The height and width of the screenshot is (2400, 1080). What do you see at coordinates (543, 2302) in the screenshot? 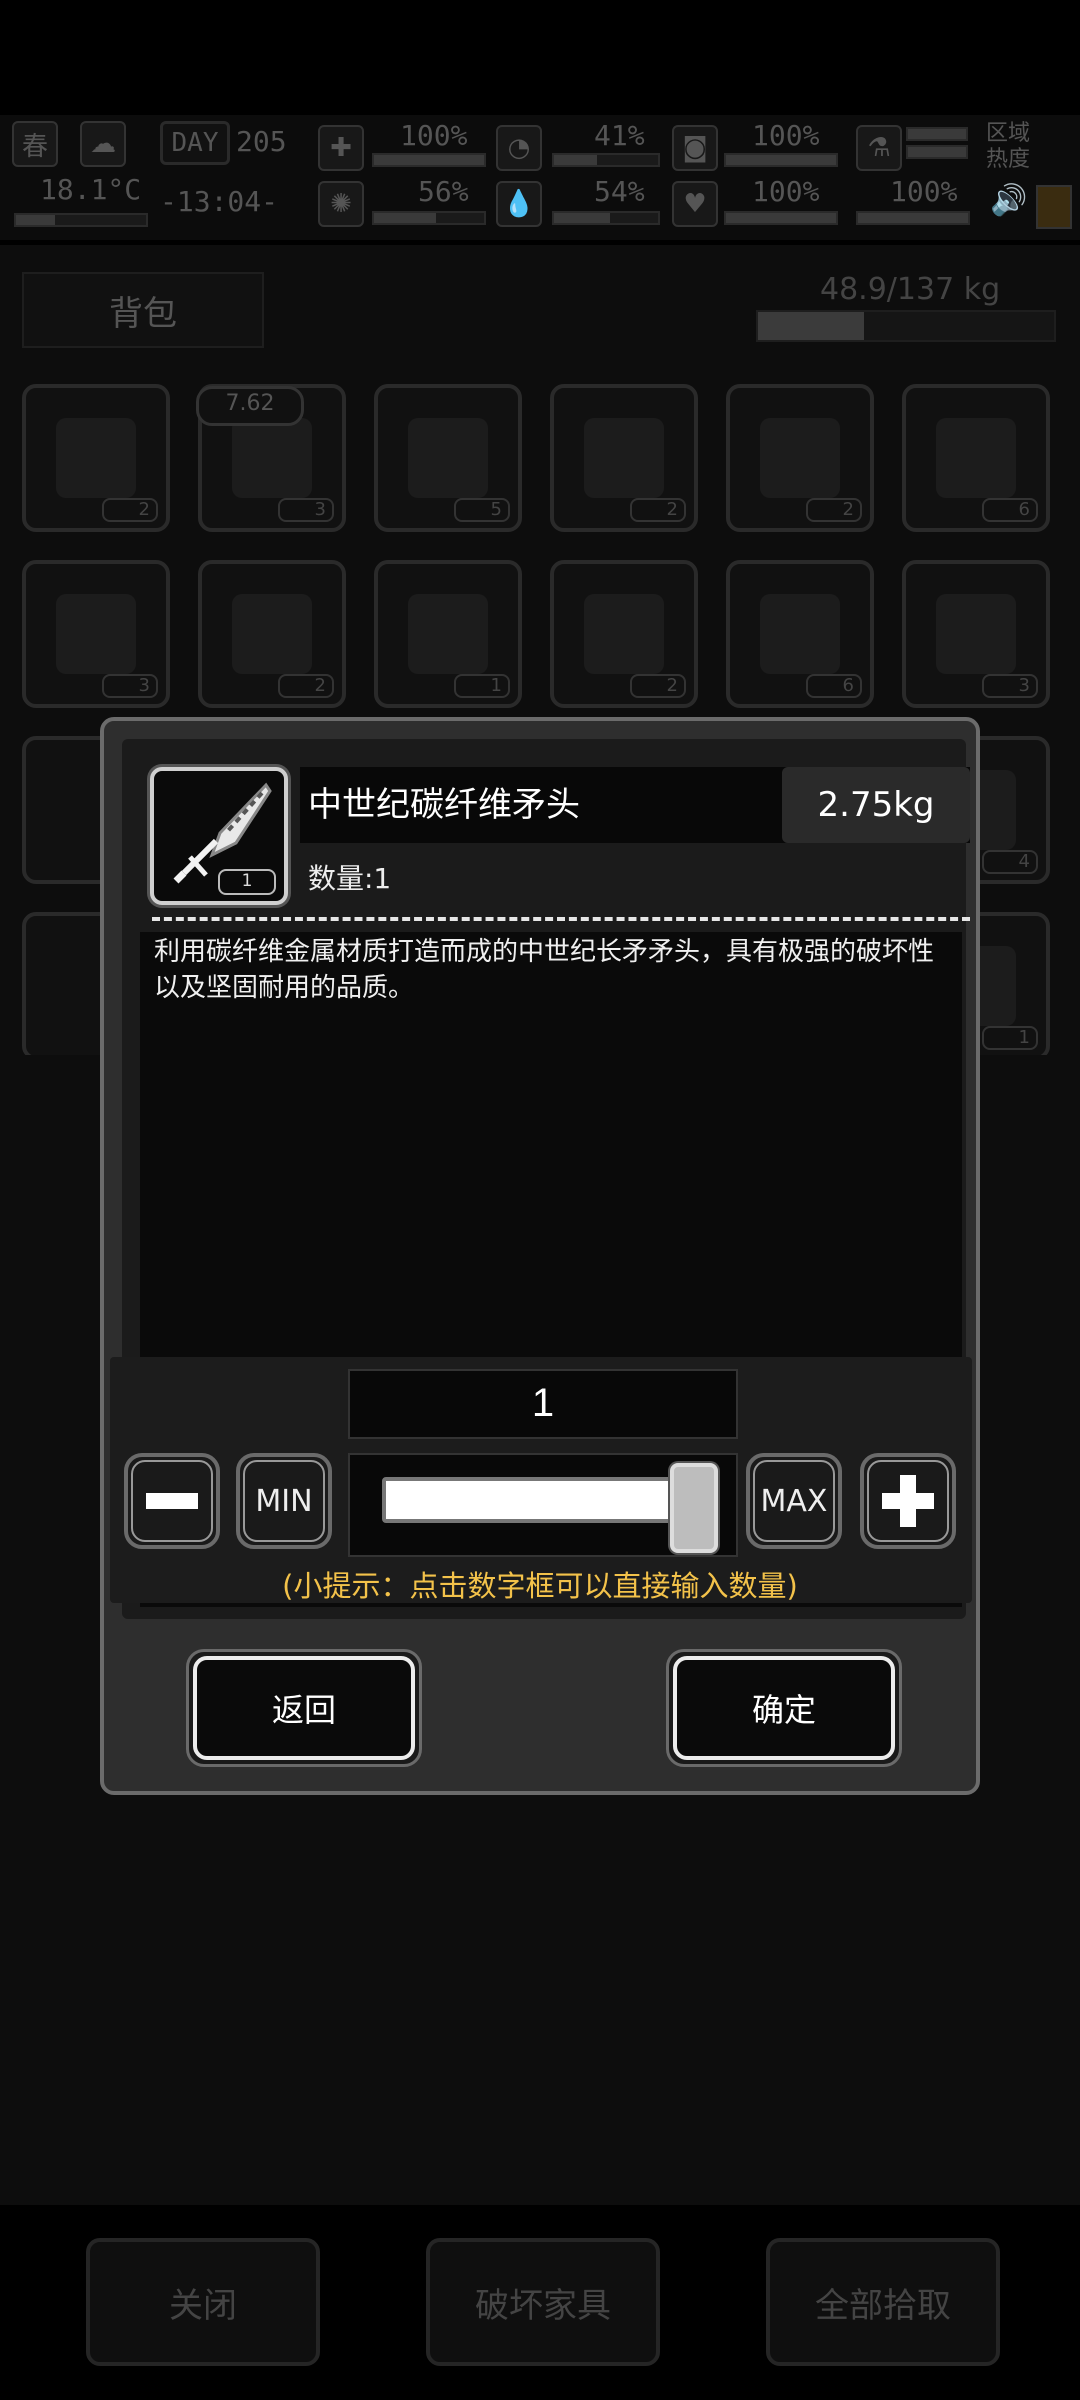
I see `destroy-furniture-button: 破坏家具` at bounding box center [543, 2302].